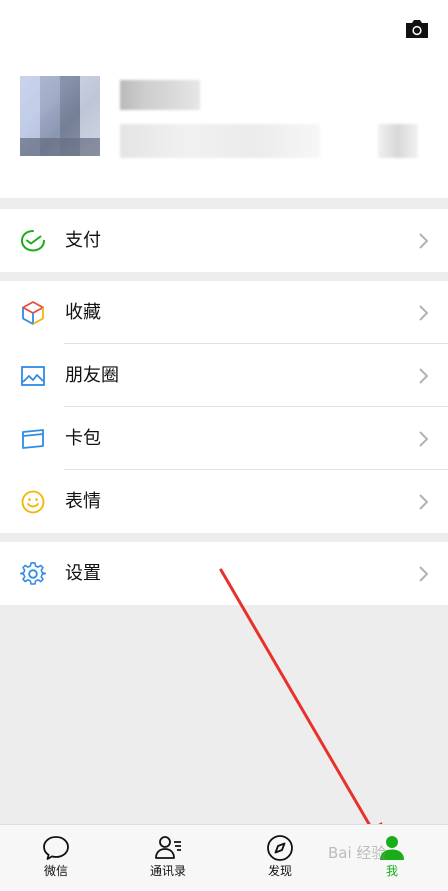 This screenshot has height=891, width=448. Describe the element at coordinates (60, 116) in the screenshot. I see `avatar` at that location.